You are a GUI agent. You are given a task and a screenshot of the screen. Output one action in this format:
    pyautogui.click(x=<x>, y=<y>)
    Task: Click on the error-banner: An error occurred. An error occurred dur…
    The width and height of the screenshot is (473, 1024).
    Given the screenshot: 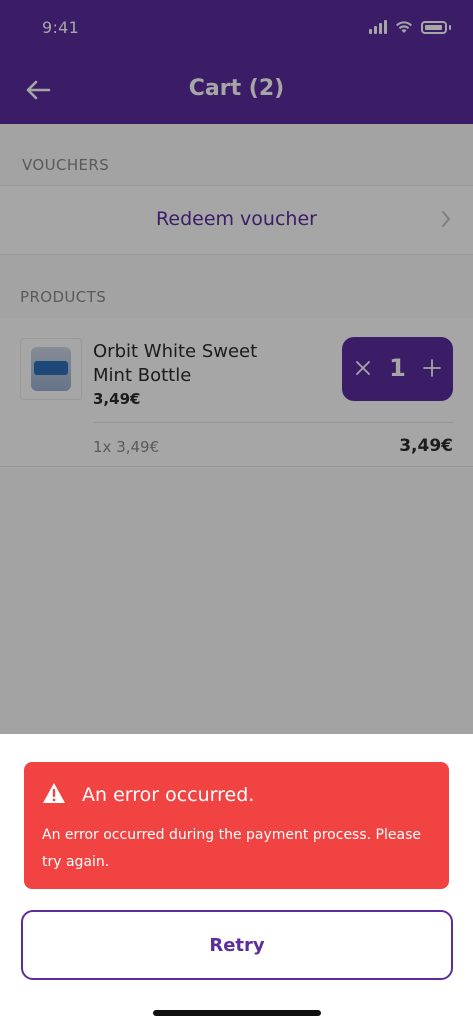 What is the action you would take?
    pyautogui.click(x=236, y=825)
    